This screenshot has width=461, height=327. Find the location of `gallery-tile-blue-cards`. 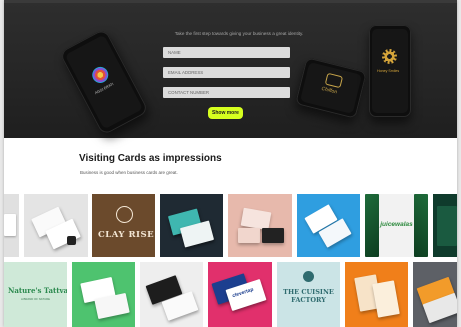

gallery-tile-blue-cards is located at coordinates (328, 225).